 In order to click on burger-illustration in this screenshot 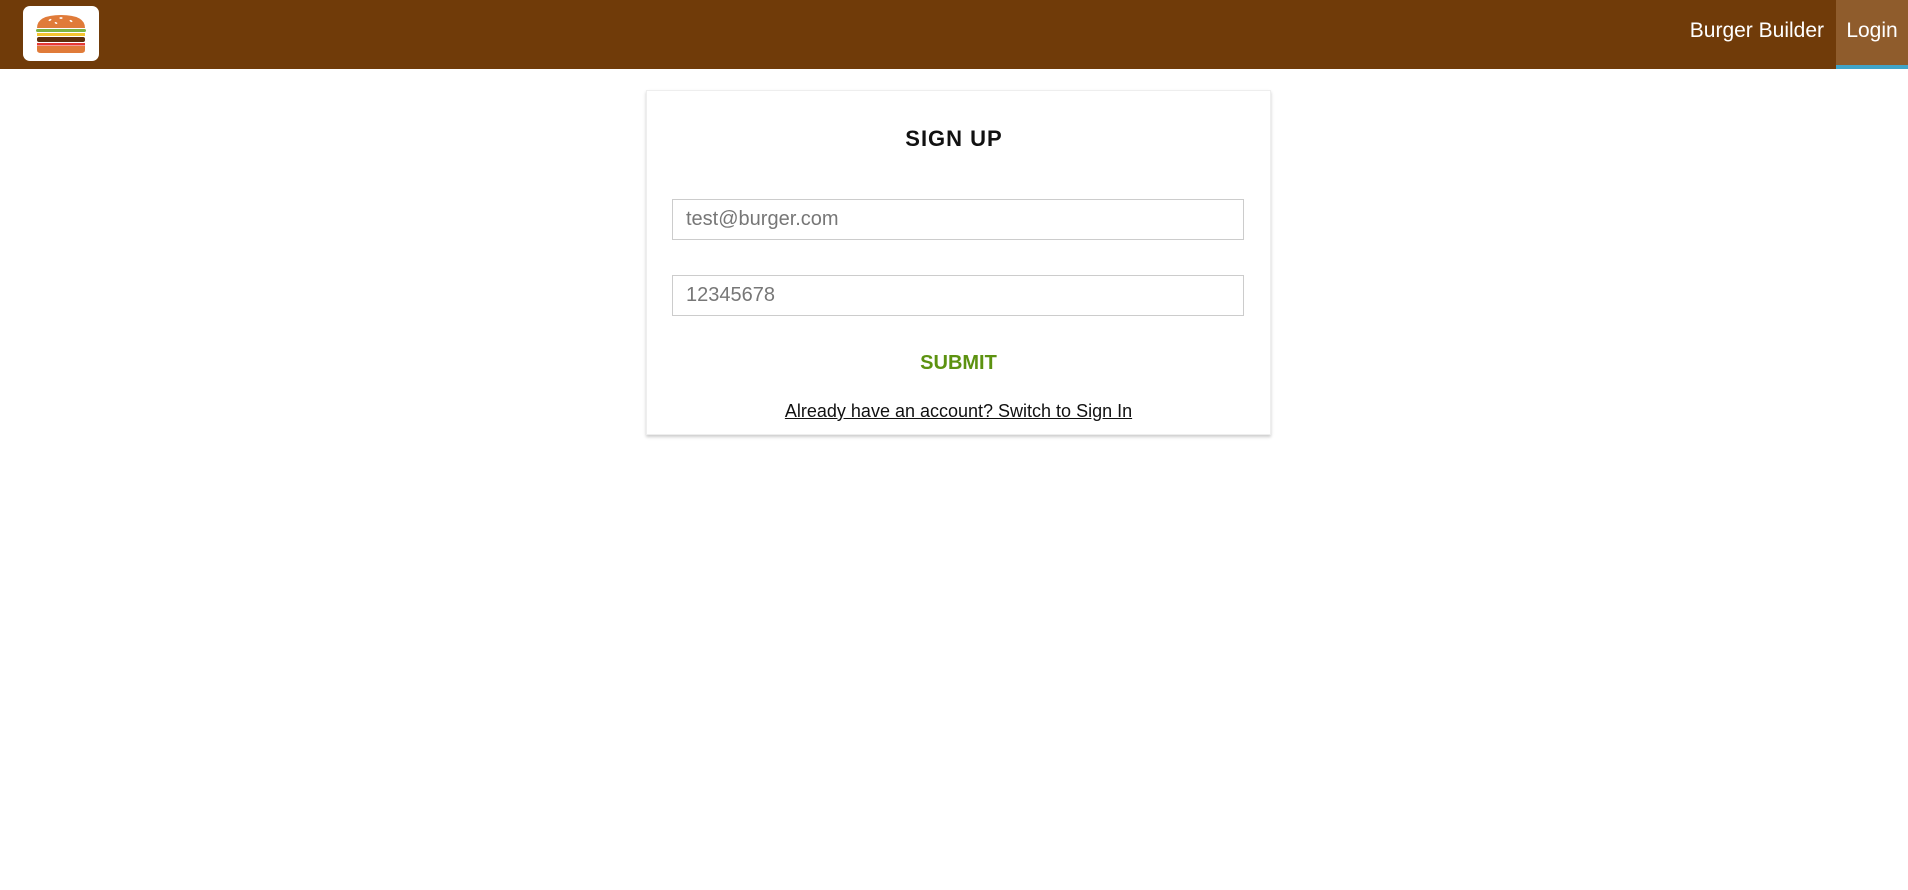, I will do `click(61, 33)`.